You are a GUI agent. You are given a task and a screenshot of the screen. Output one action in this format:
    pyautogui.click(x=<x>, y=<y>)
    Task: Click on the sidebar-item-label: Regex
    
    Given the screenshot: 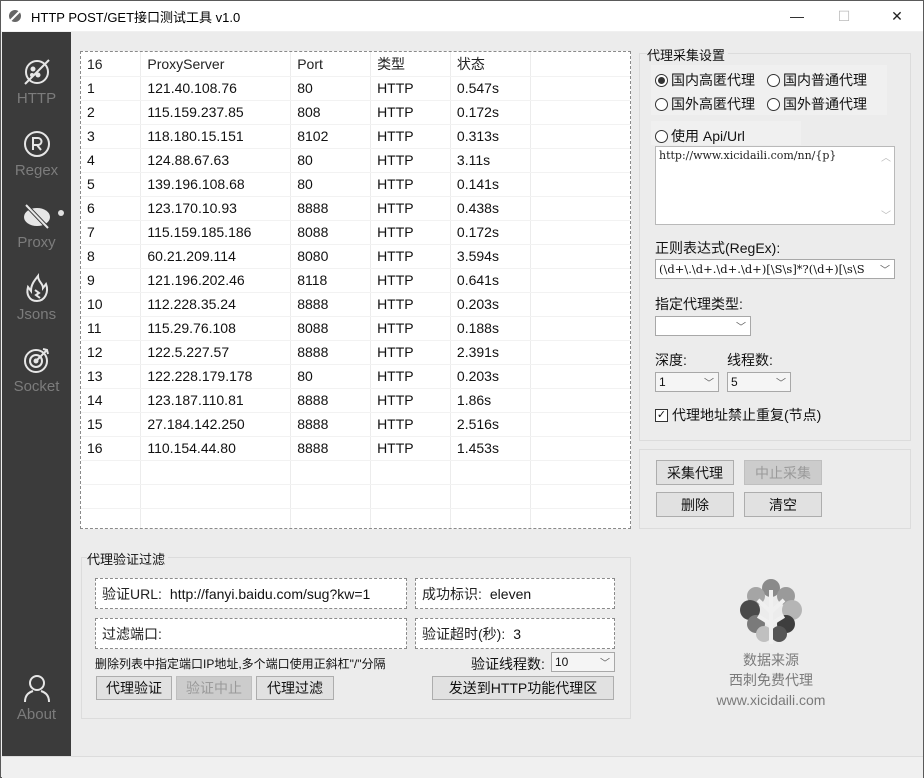 What is the action you would take?
    pyautogui.click(x=36, y=170)
    